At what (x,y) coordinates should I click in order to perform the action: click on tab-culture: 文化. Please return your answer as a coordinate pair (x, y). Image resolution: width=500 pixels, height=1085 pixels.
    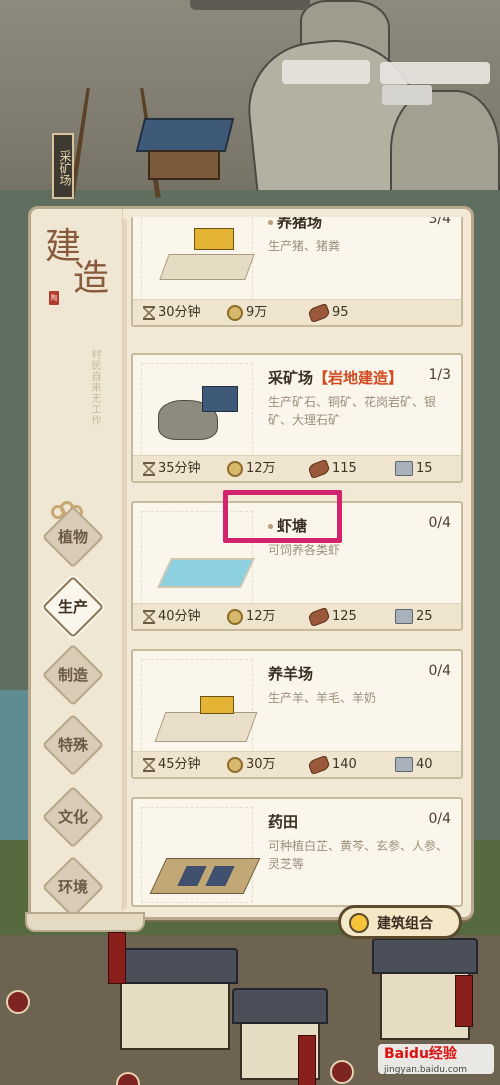
    Looking at the image, I should click on (73, 817).